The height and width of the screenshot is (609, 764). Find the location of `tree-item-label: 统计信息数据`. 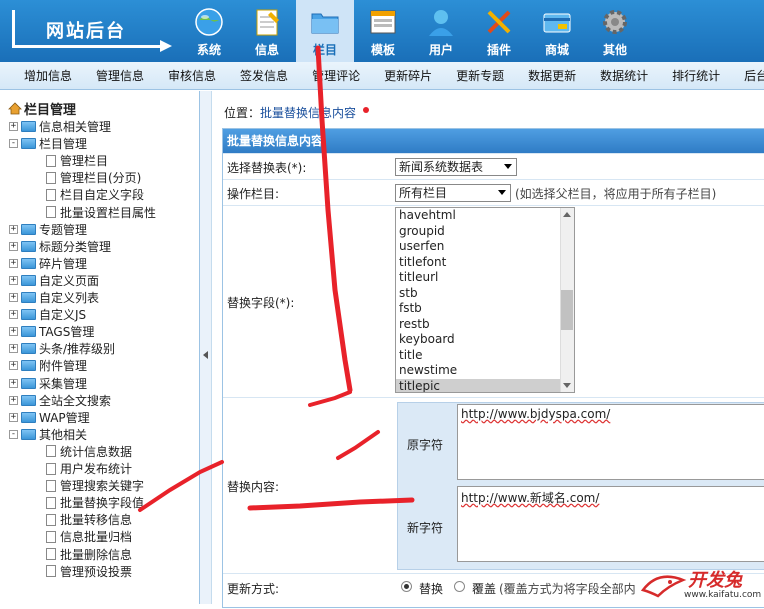

tree-item-label: 统计信息数据 is located at coordinates (96, 451).